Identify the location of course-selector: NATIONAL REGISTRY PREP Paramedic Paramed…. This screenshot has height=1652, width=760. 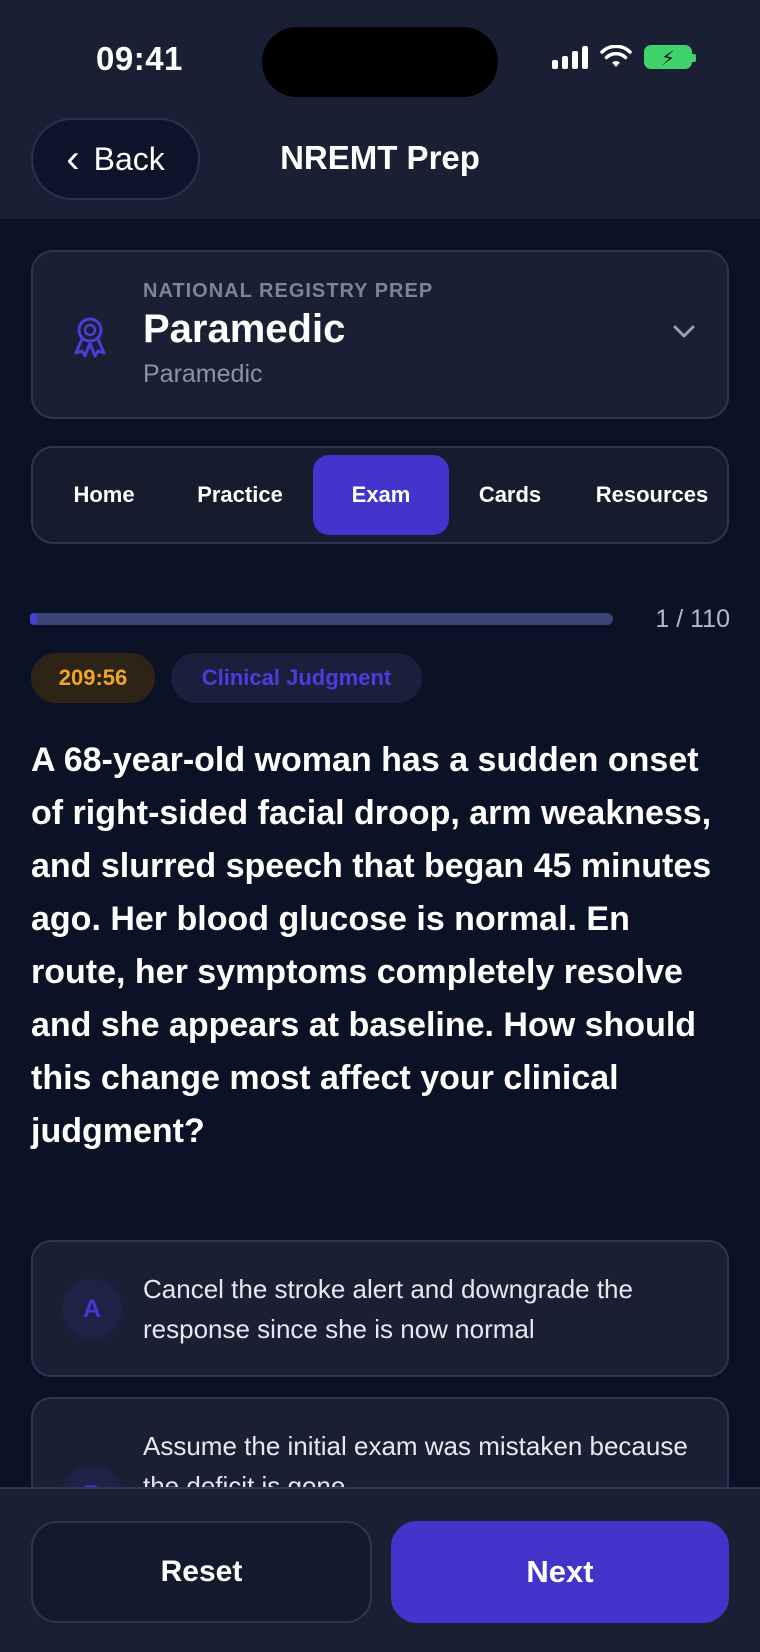
(380, 334).